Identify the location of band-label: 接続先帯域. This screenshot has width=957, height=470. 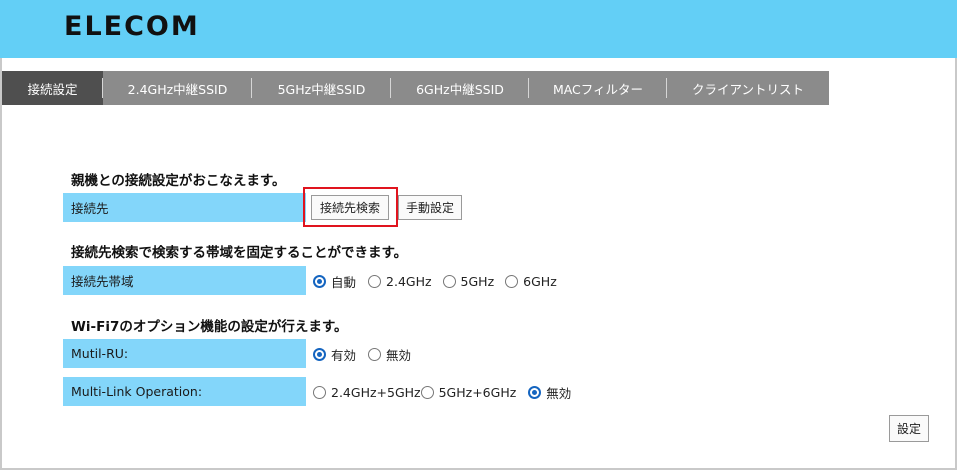
(184, 280).